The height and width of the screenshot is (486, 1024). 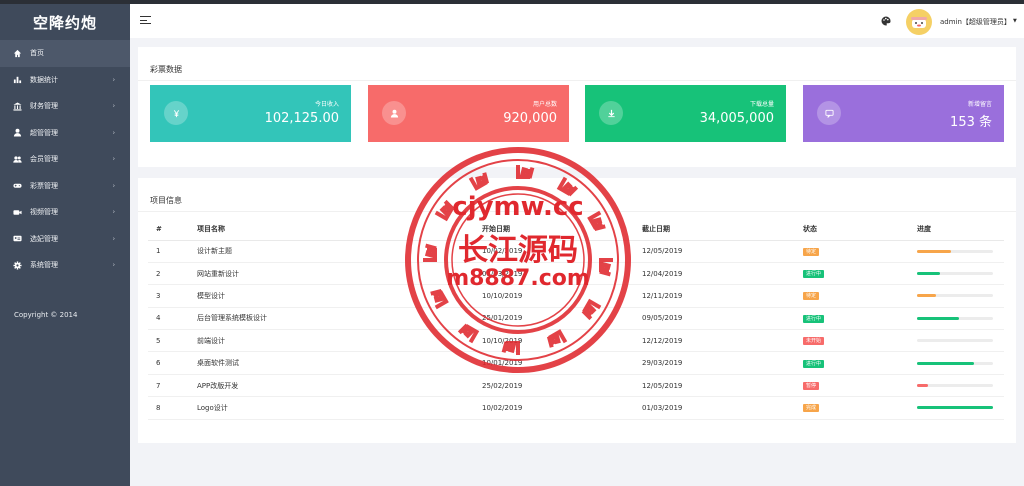 I want to click on end-date: 09/05/2019, so click(x=722, y=319).